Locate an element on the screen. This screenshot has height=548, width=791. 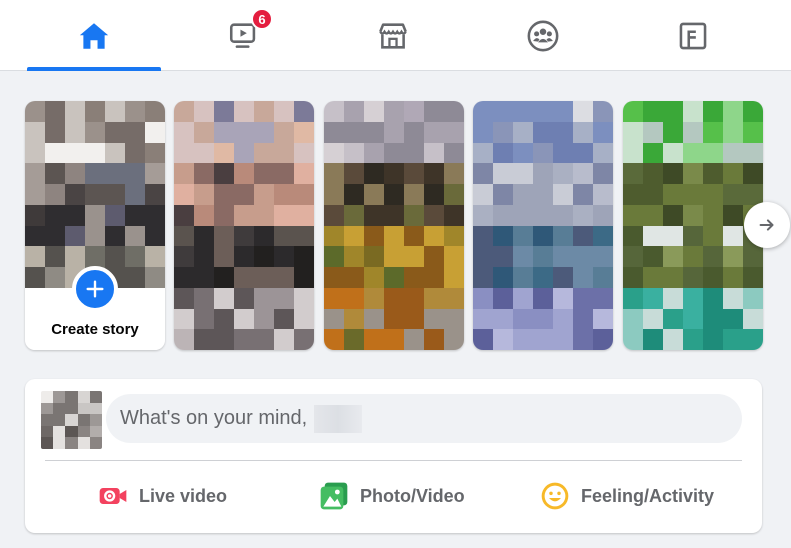
photo-icon is located at coordinates (334, 496).